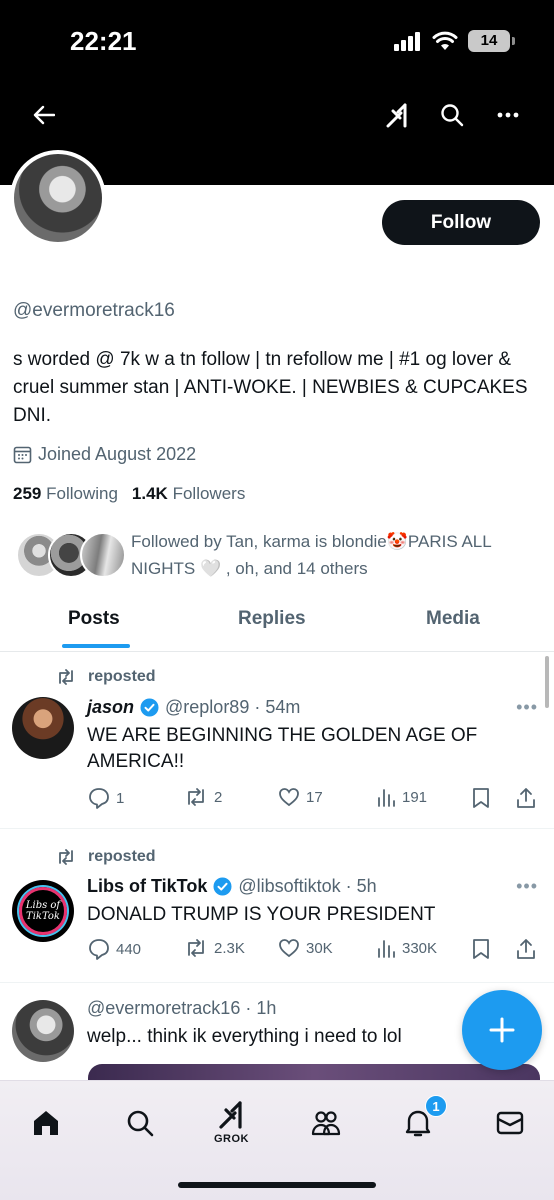 Image resolution: width=554 pixels, height=1200 pixels. I want to click on post-author-avatar-text: Libs of TikTok, so click(43, 911).